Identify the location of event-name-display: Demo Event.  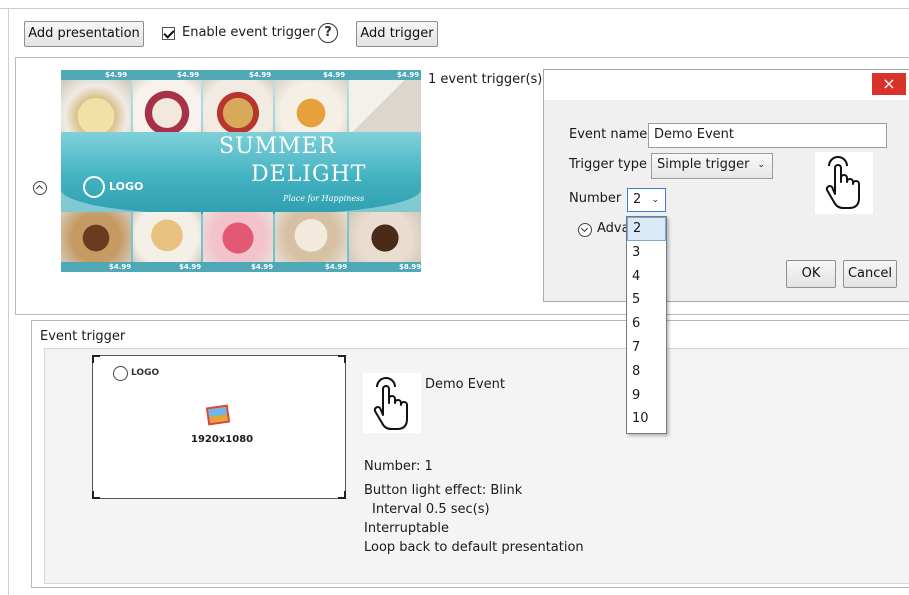
(465, 384).